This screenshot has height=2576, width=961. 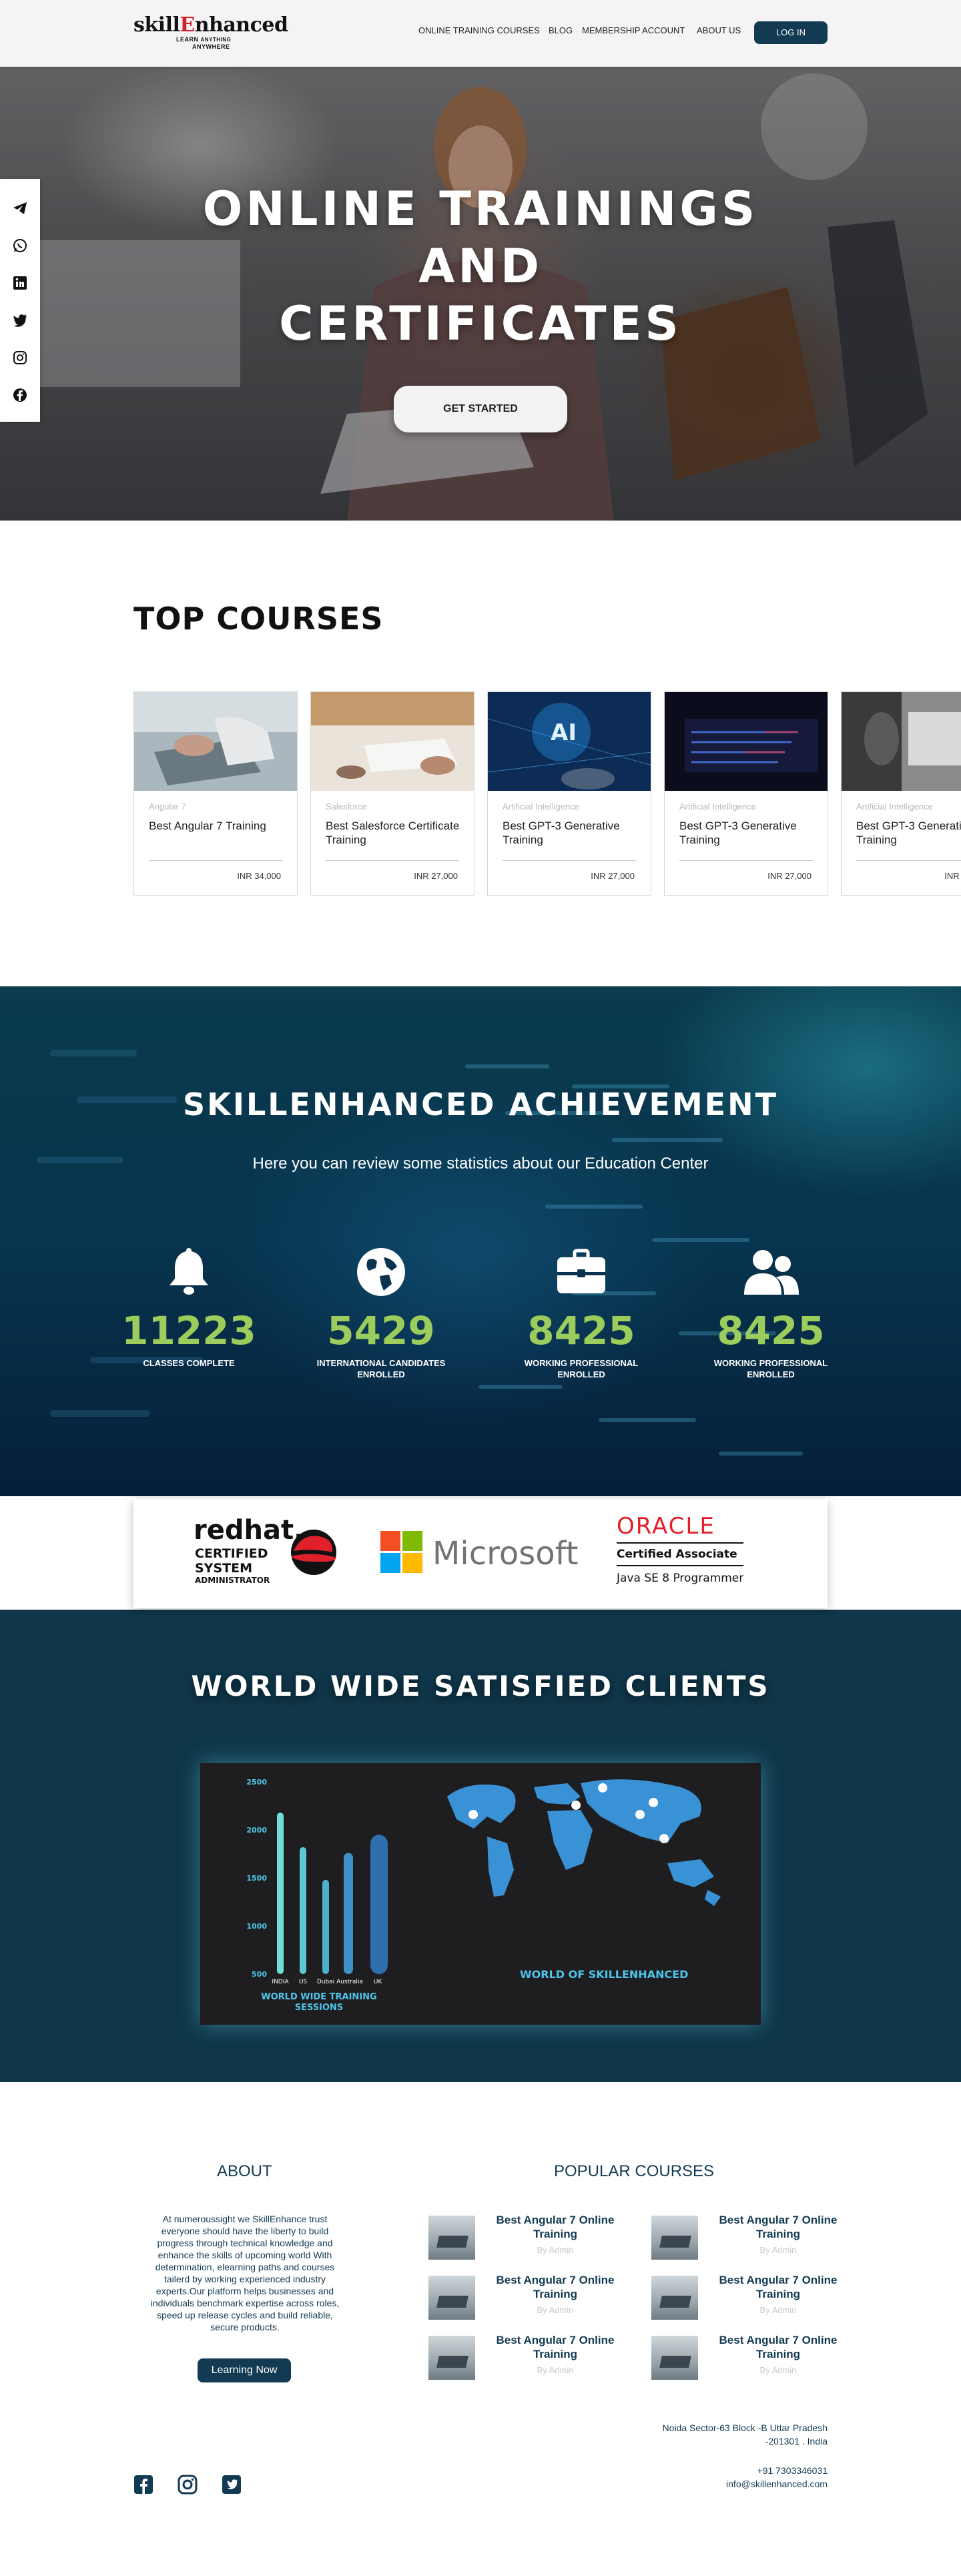 What do you see at coordinates (156, 25) in the screenshot?
I see `logo-part: skill` at bounding box center [156, 25].